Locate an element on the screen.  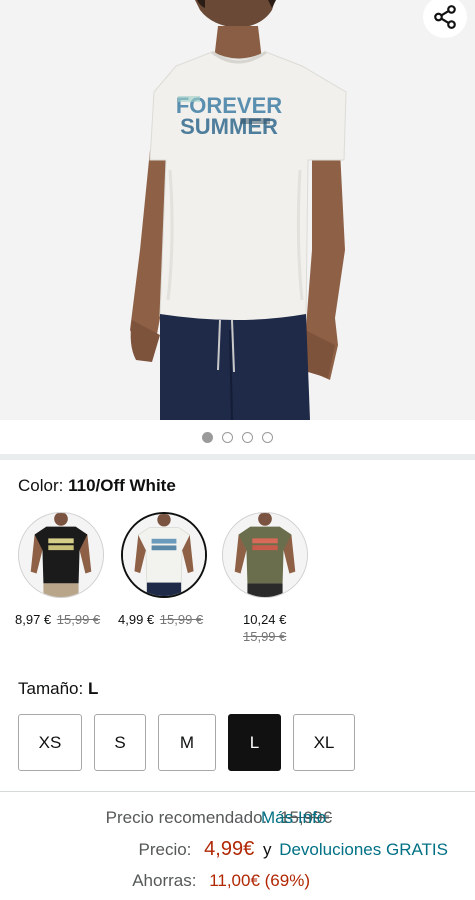
more-info-link: Más Info is located at coordinates (293, 818).